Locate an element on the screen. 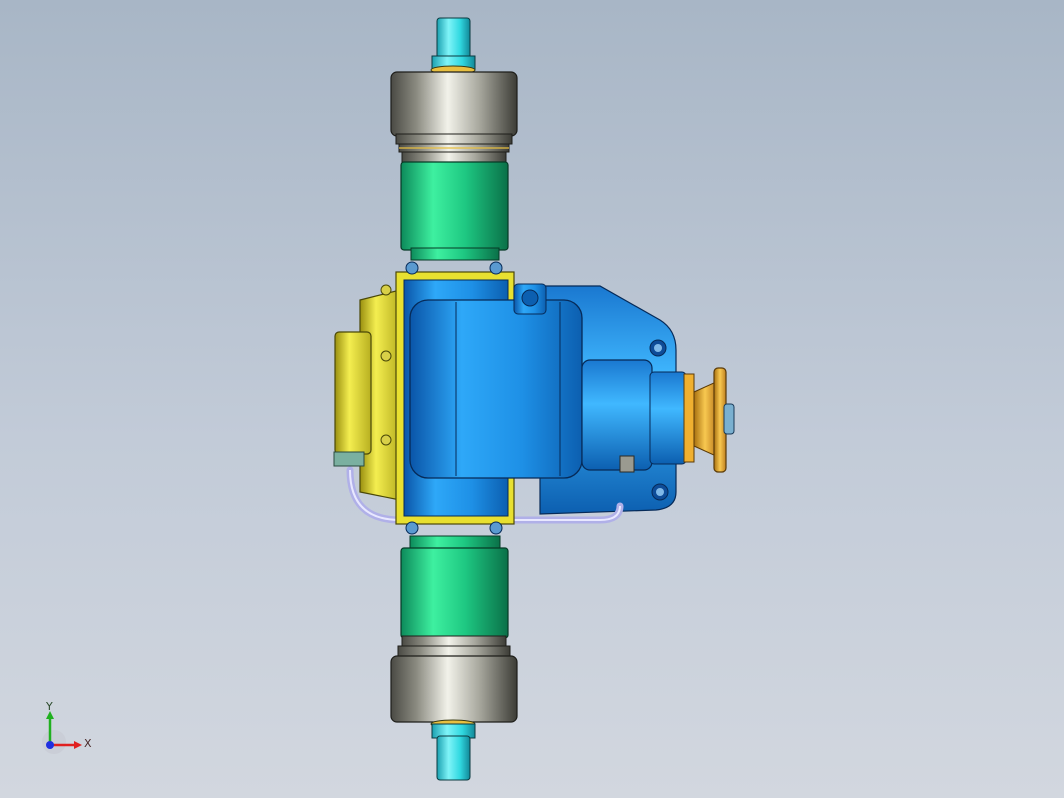 This screenshot has width=1064, height=798. upper-coupling is located at coordinates (454, 211).